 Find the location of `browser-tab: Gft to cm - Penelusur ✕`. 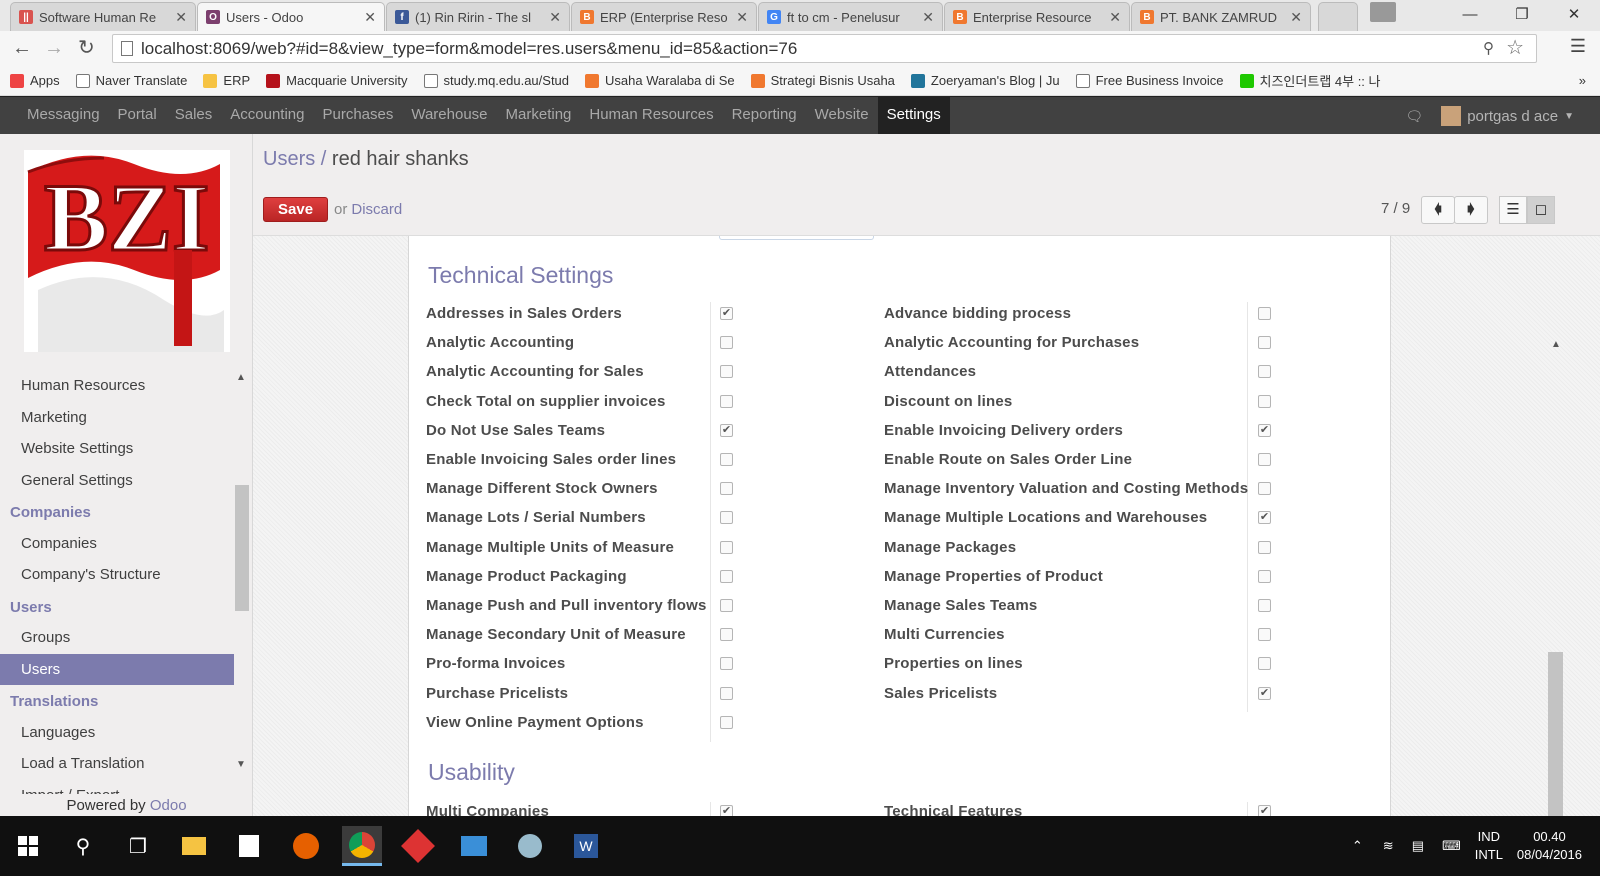

browser-tab: Gft to cm - Penelusur ✕ is located at coordinates (850, 16).